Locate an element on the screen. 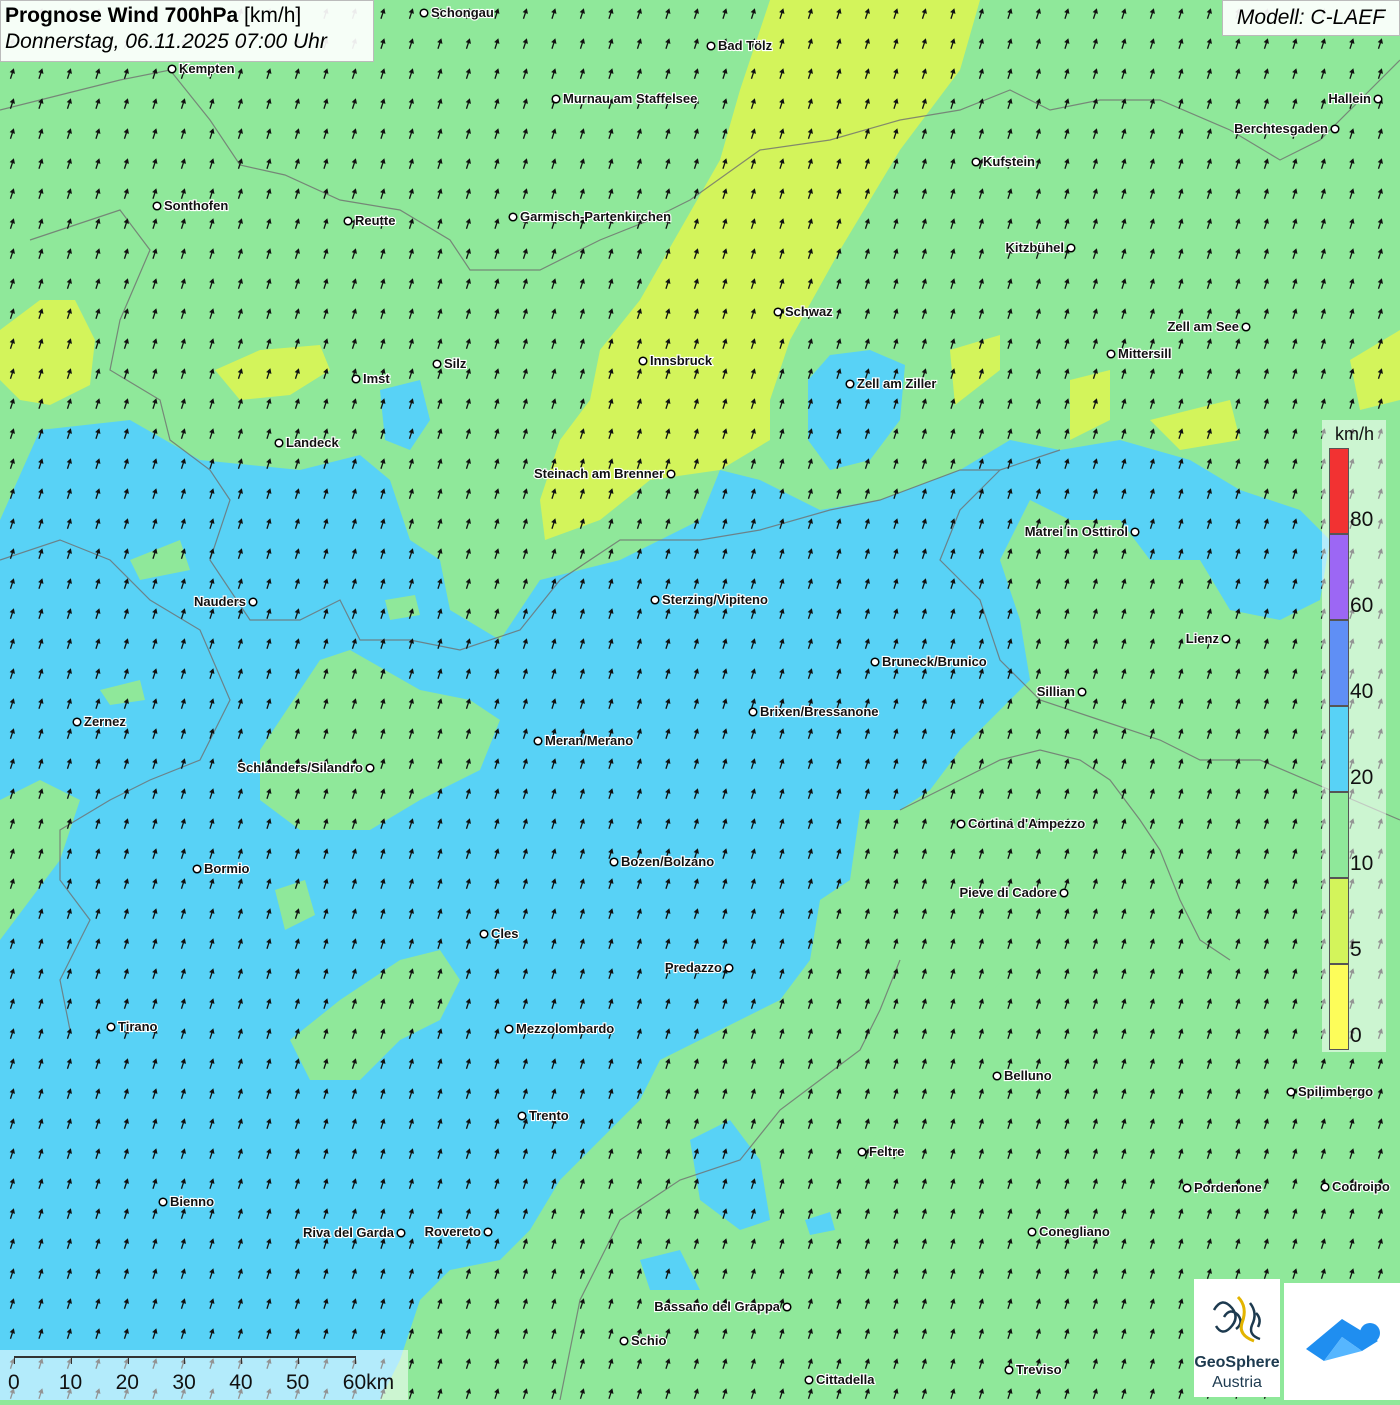 The height and width of the screenshot is (1405, 1400). city-label: Rovereto is located at coordinates (453, 1231).